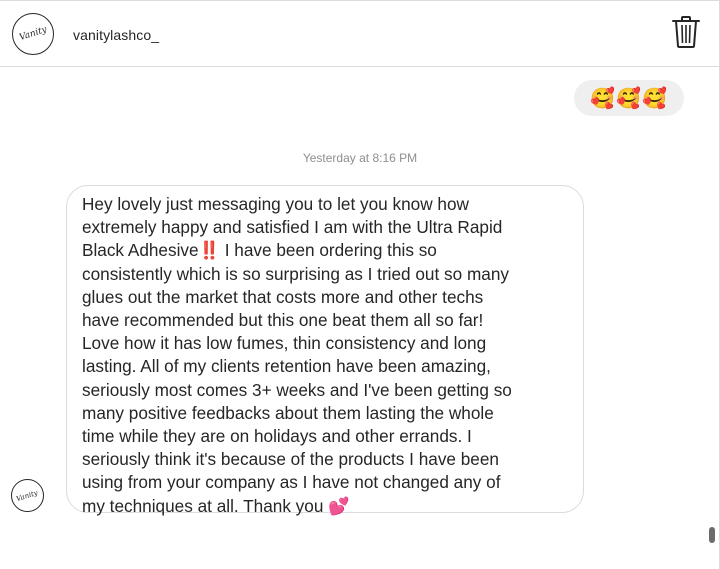 The image size is (720, 569). What do you see at coordinates (360, 158) in the screenshot?
I see `message-timestamp: Yesterday at 8:16 PM` at bounding box center [360, 158].